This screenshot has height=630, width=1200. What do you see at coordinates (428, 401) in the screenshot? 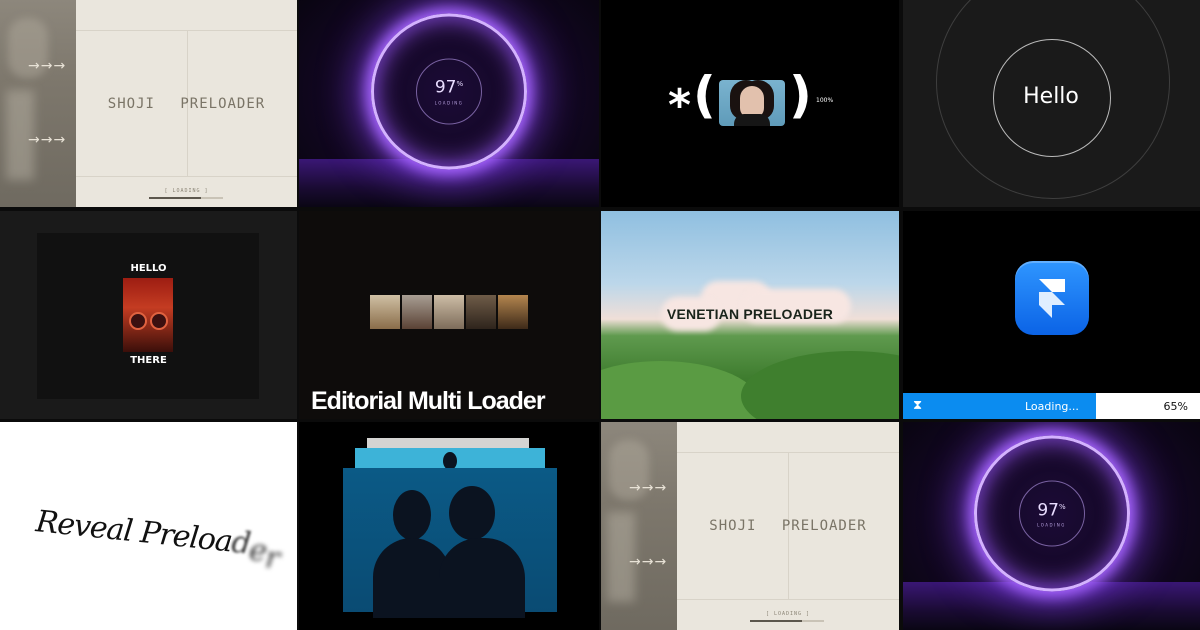
I see `editorial-caption: Editorial Multi Loader` at bounding box center [428, 401].